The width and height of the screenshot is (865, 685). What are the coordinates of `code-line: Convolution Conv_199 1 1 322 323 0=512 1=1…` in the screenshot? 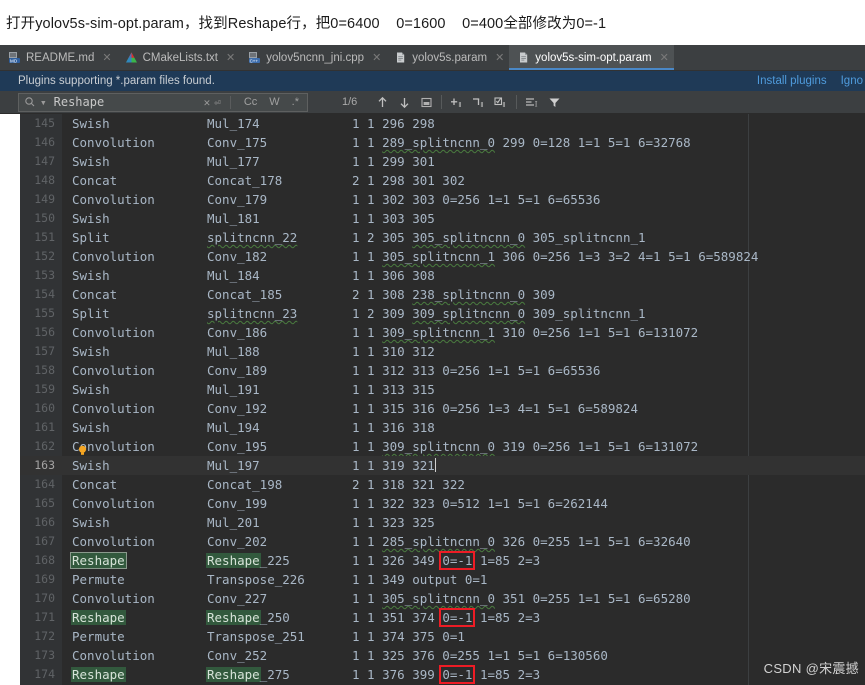 It's located at (463, 503).